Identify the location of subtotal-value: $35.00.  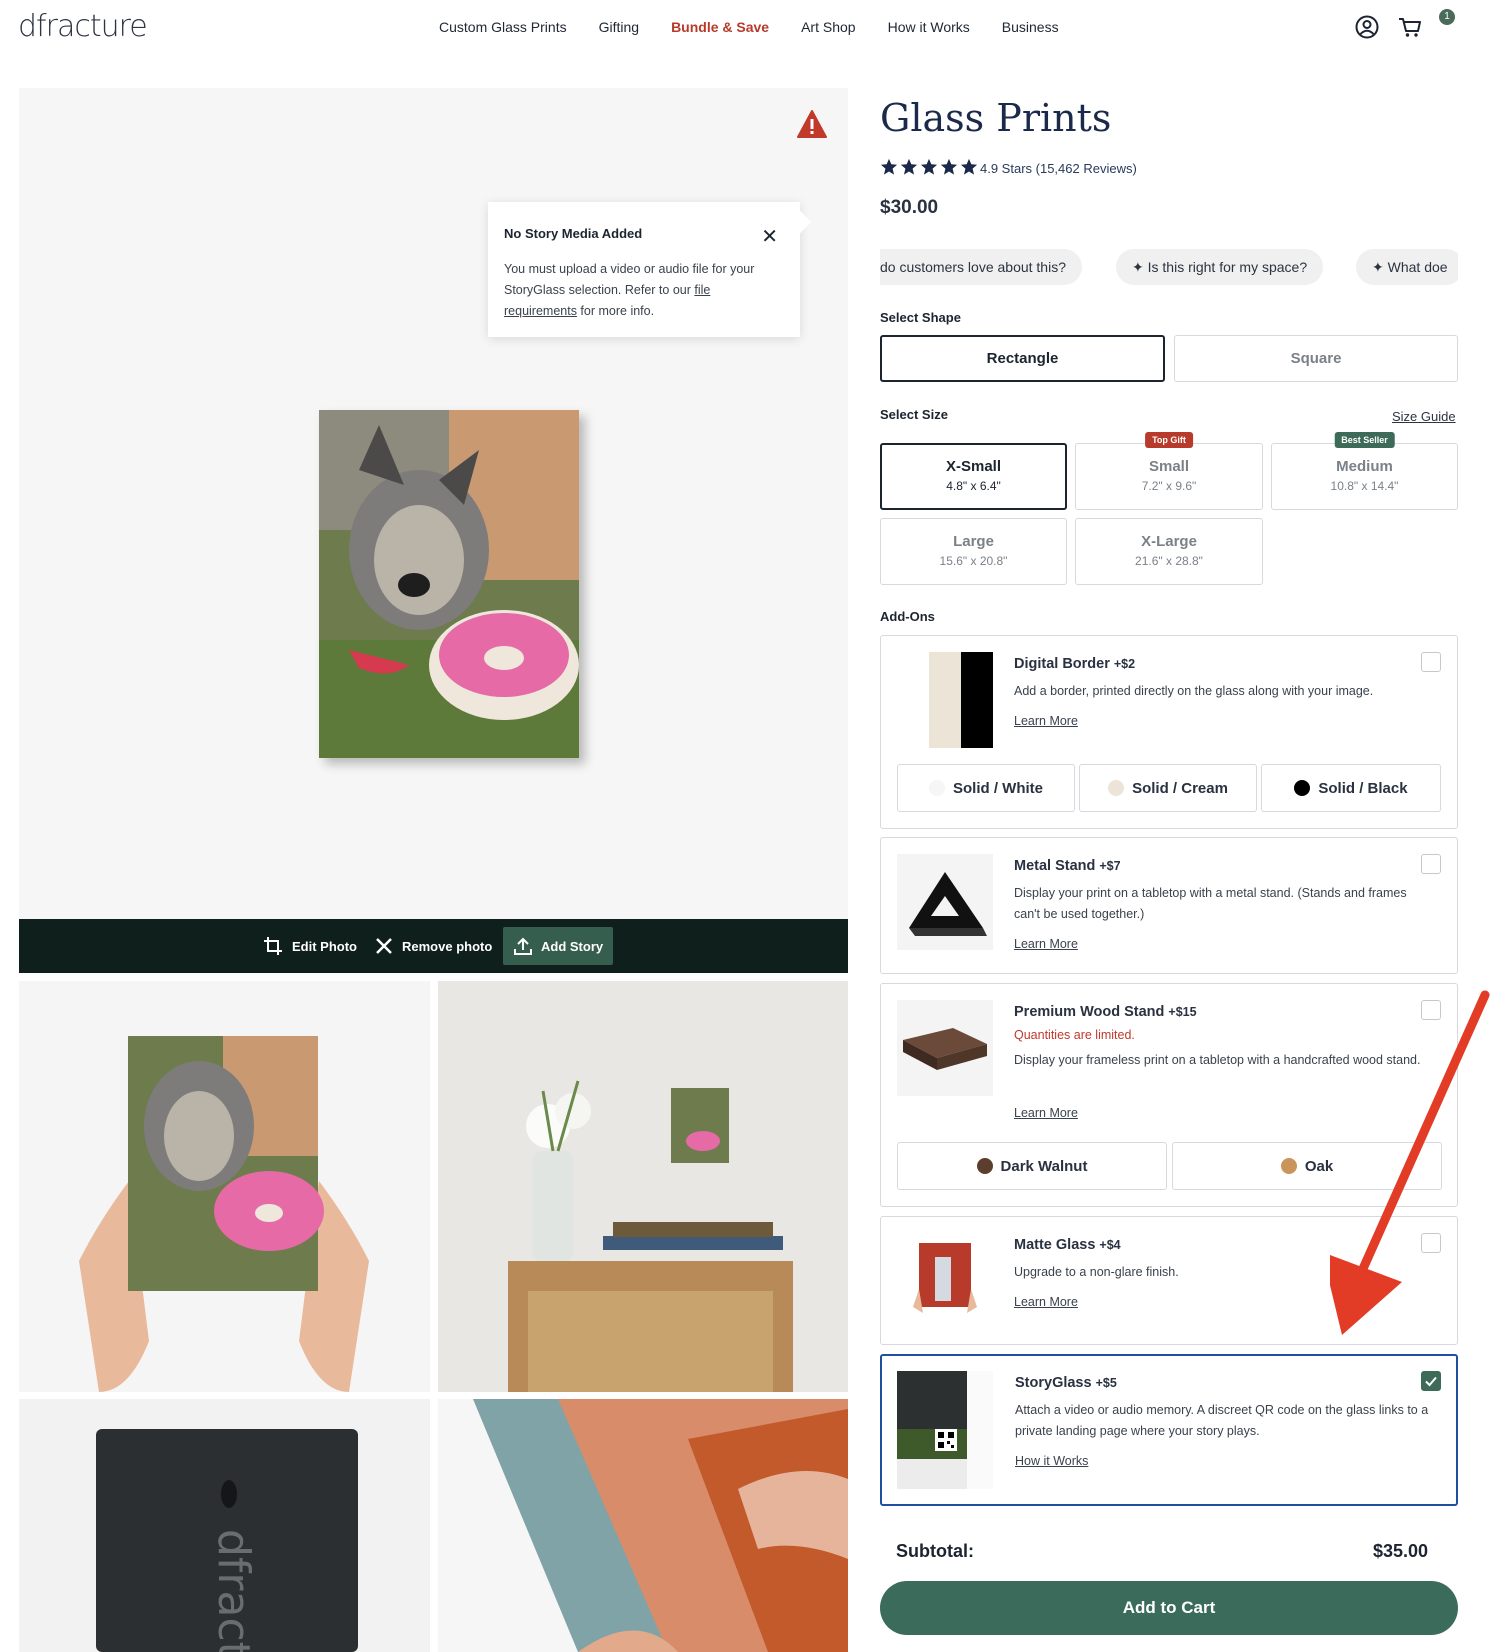
(1401, 1551).